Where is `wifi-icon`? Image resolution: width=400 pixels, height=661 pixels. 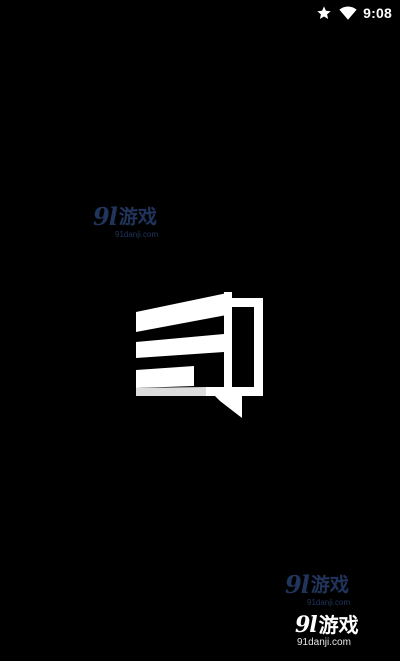
wifi-icon is located at coordinates (348, 13).